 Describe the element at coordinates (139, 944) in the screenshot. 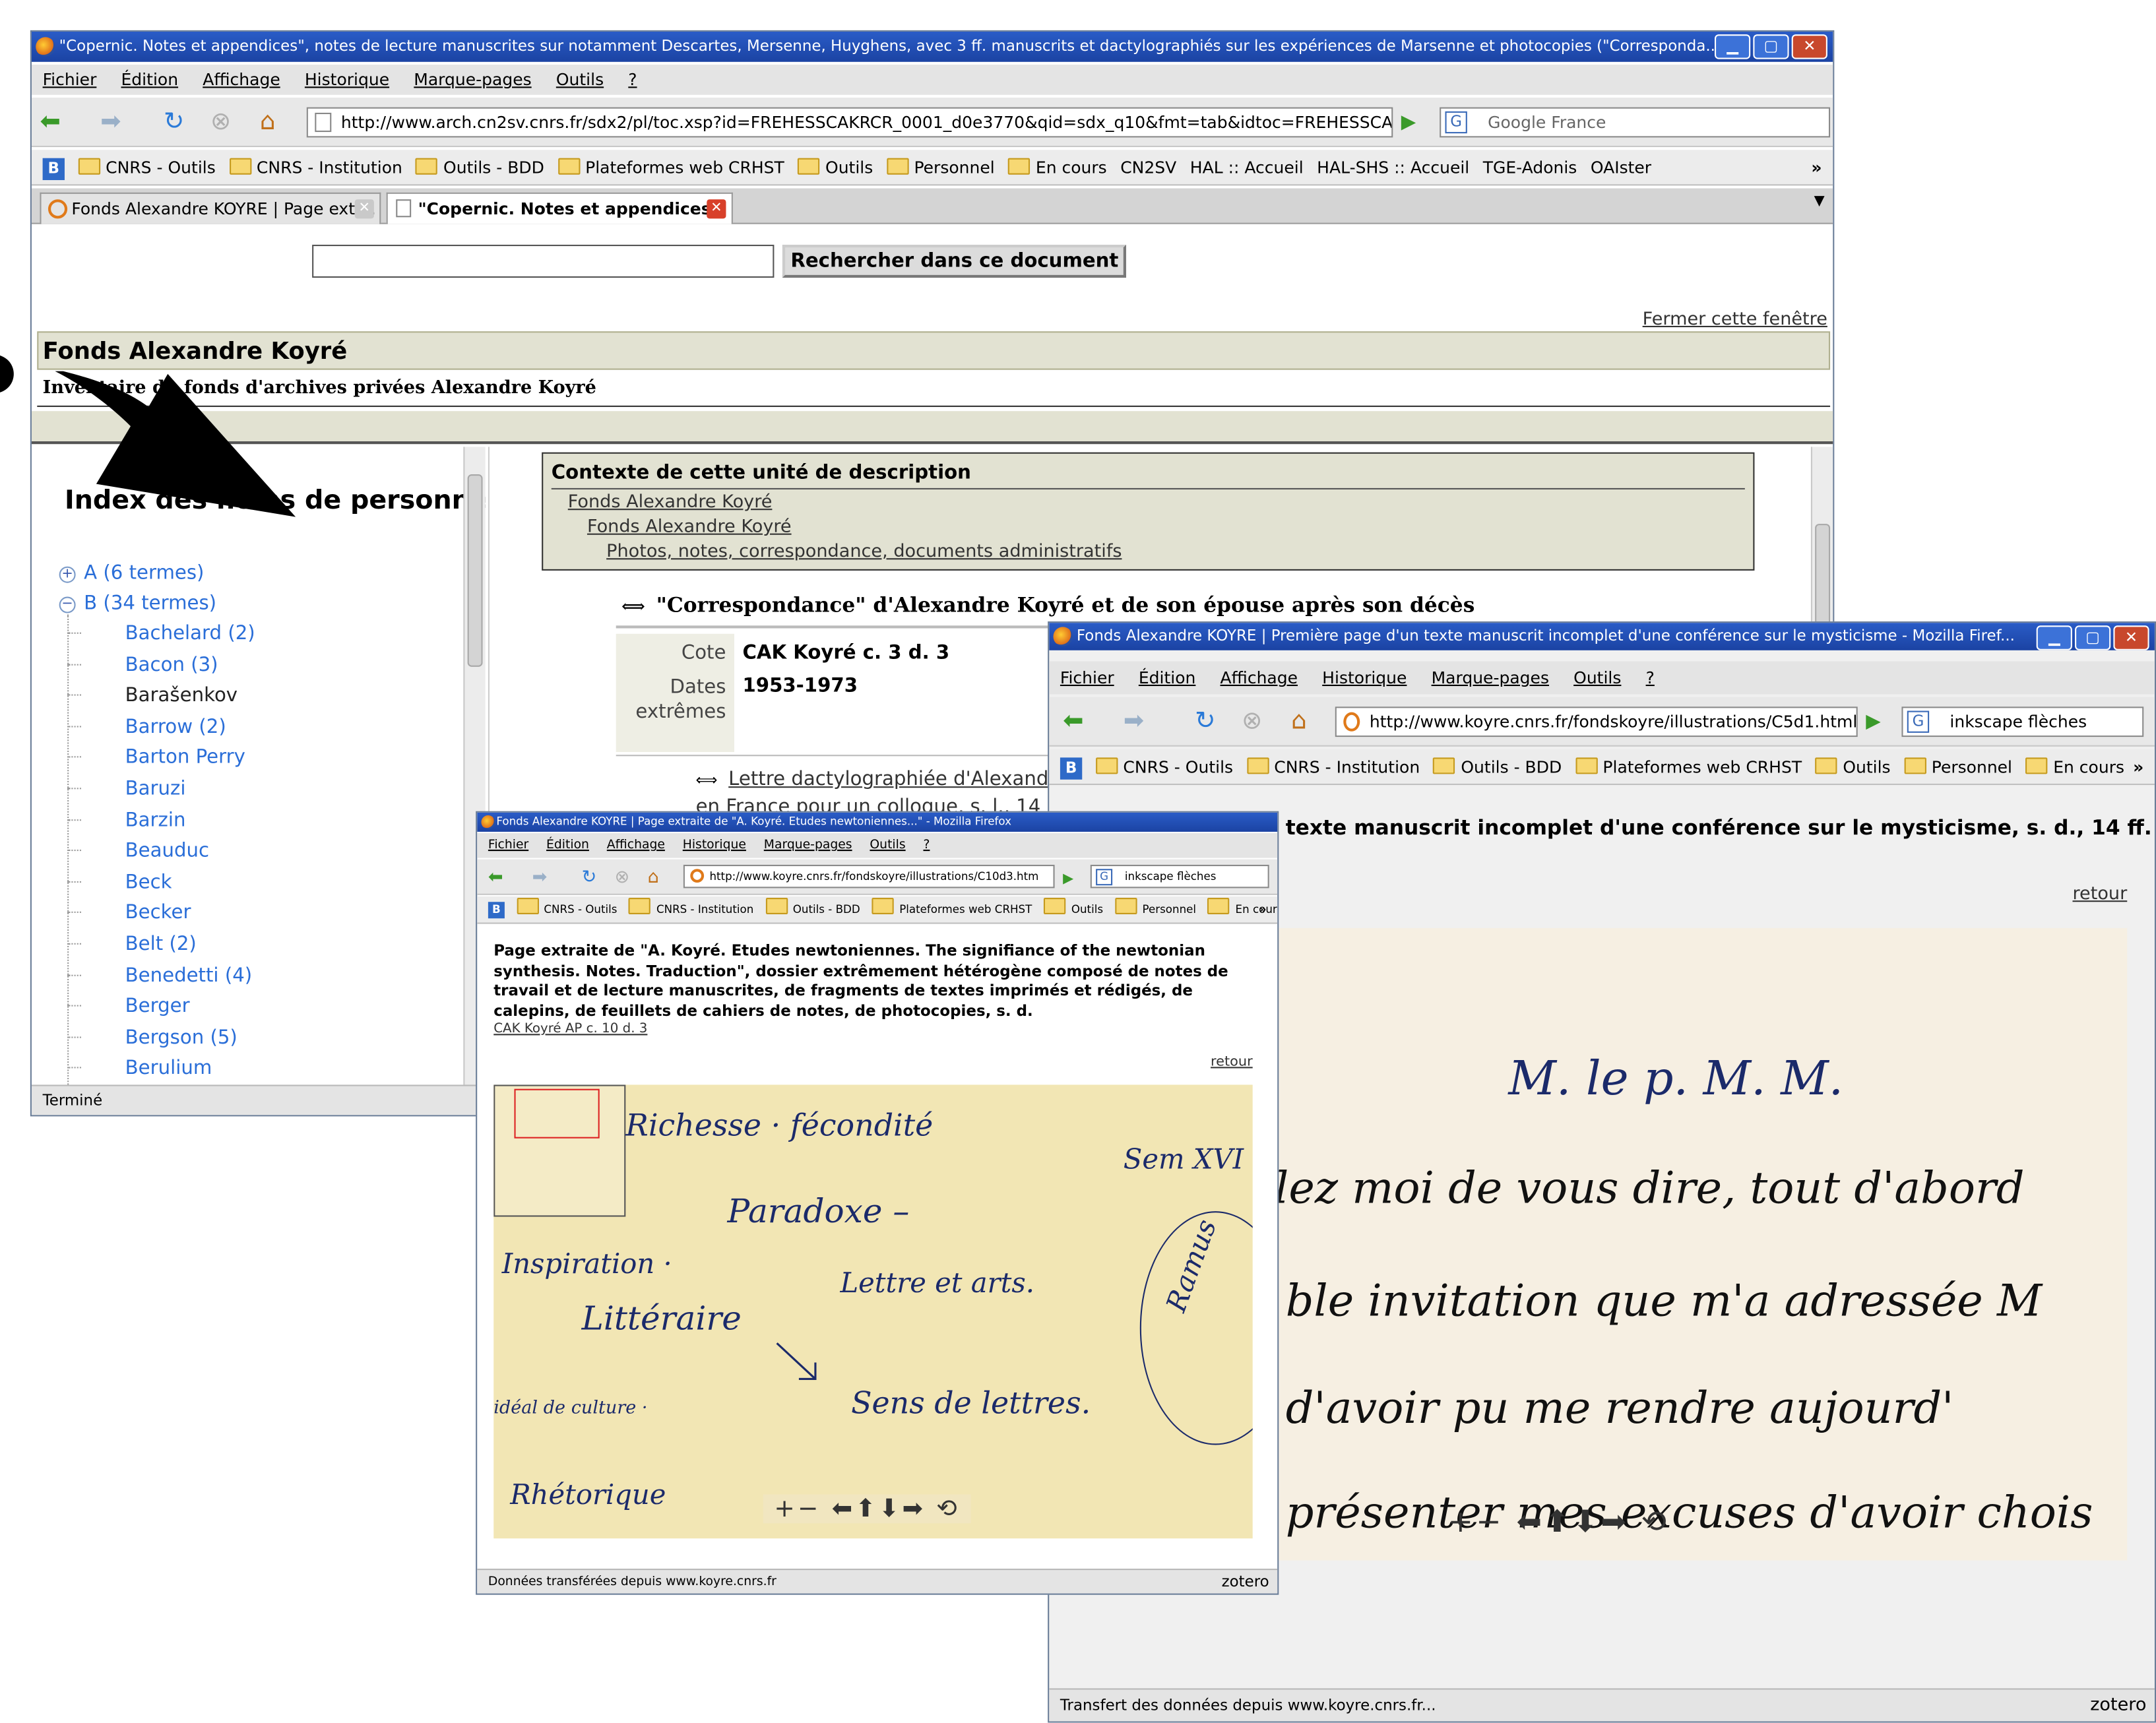

I see `tree-leaf-item: Belt (2)` at that location.